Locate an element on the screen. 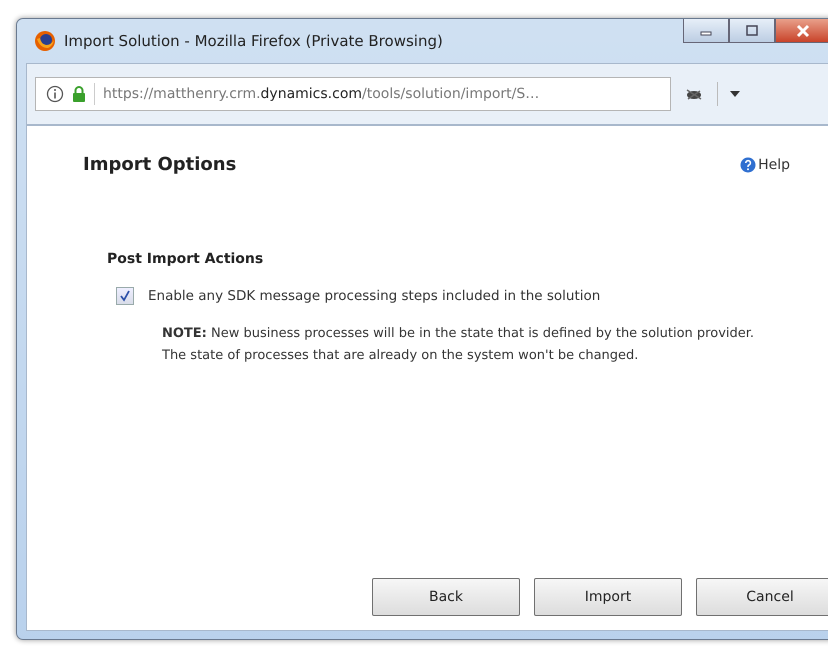  info-icon is located at coordinates (55, 94).